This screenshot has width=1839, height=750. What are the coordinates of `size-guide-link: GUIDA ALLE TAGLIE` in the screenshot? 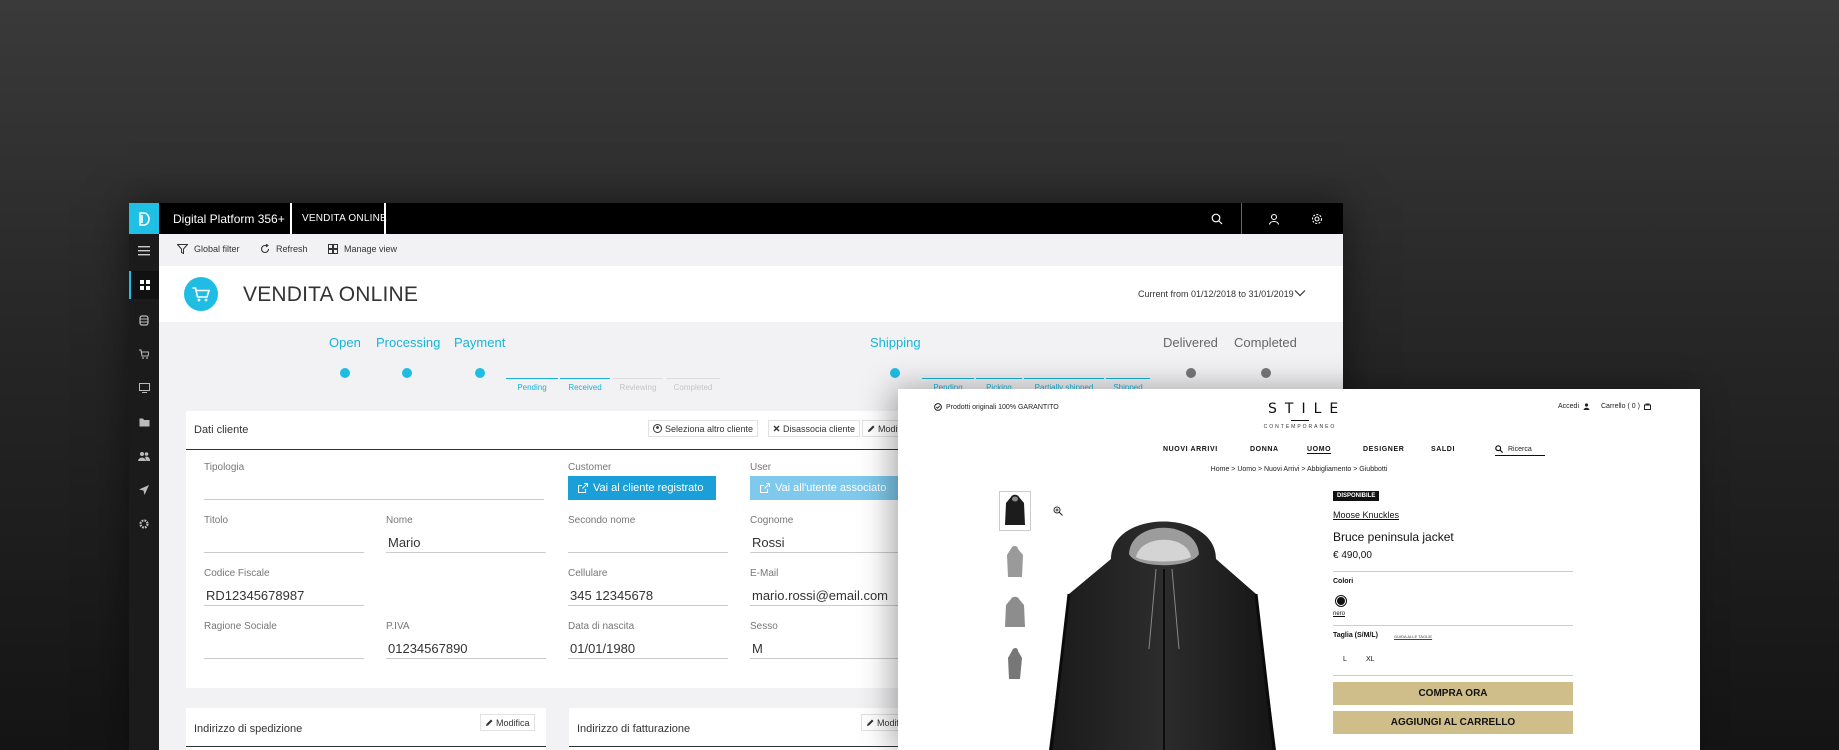 It's located at (1413, 636).